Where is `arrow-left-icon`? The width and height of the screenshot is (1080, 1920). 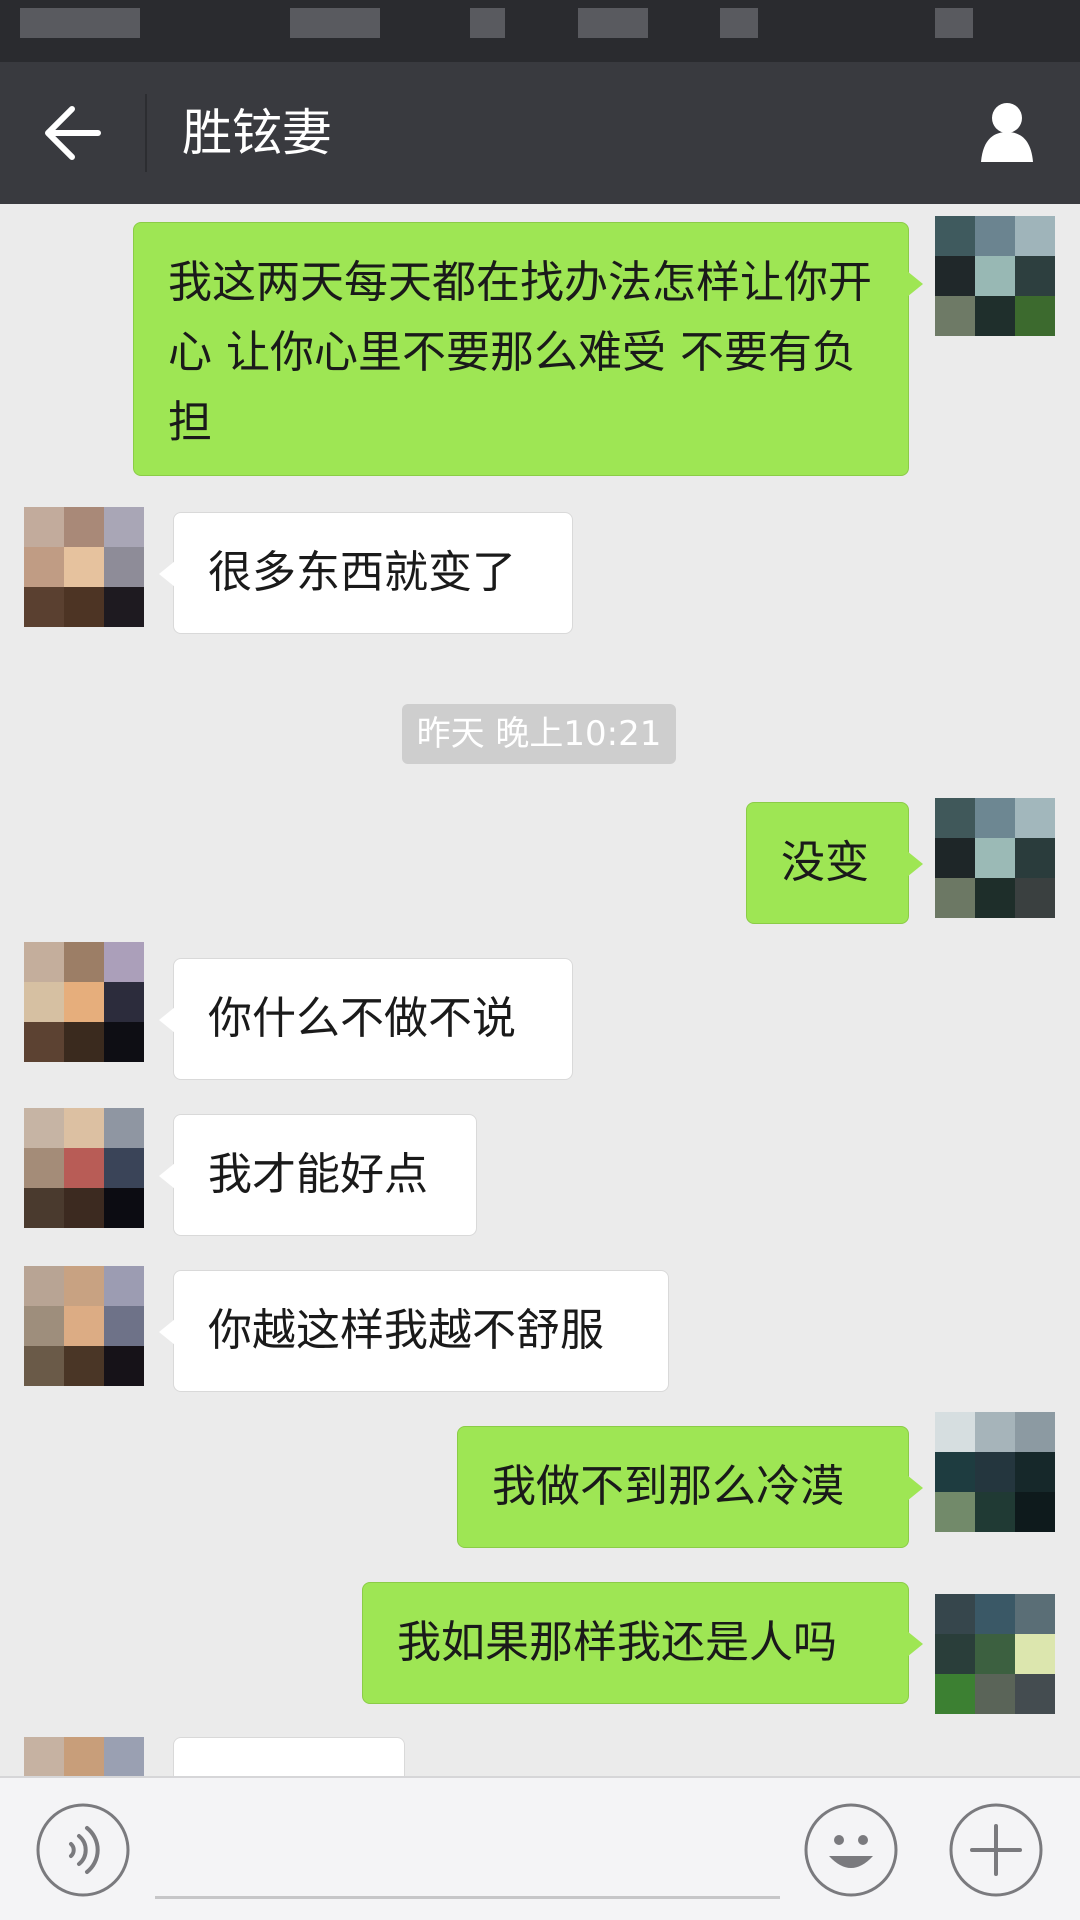 arrow-left-icon is located at coordinates (73, 133).